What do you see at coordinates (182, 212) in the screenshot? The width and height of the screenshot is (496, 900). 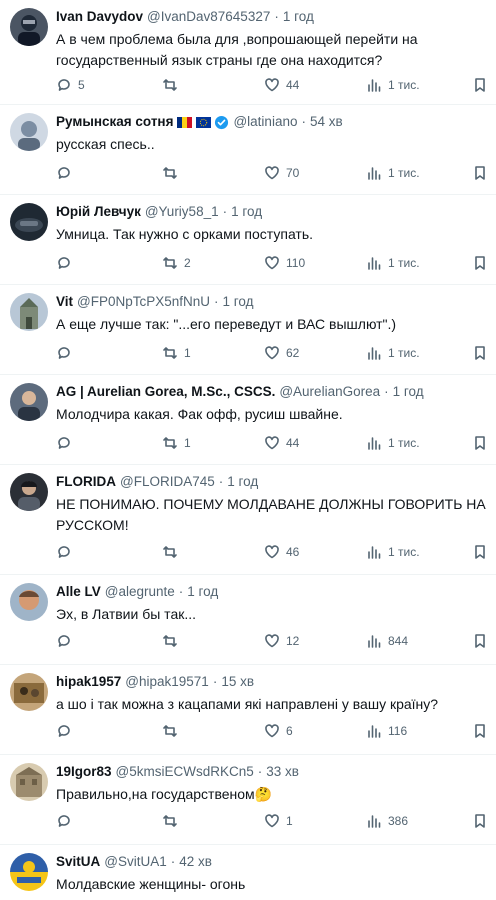 I see `user-handle: @Yuriy58_1` at bounding box center [182, 212].